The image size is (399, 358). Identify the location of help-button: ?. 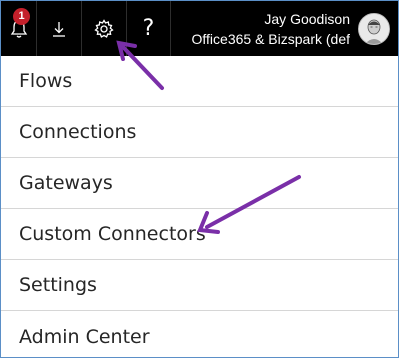
(149, 28).